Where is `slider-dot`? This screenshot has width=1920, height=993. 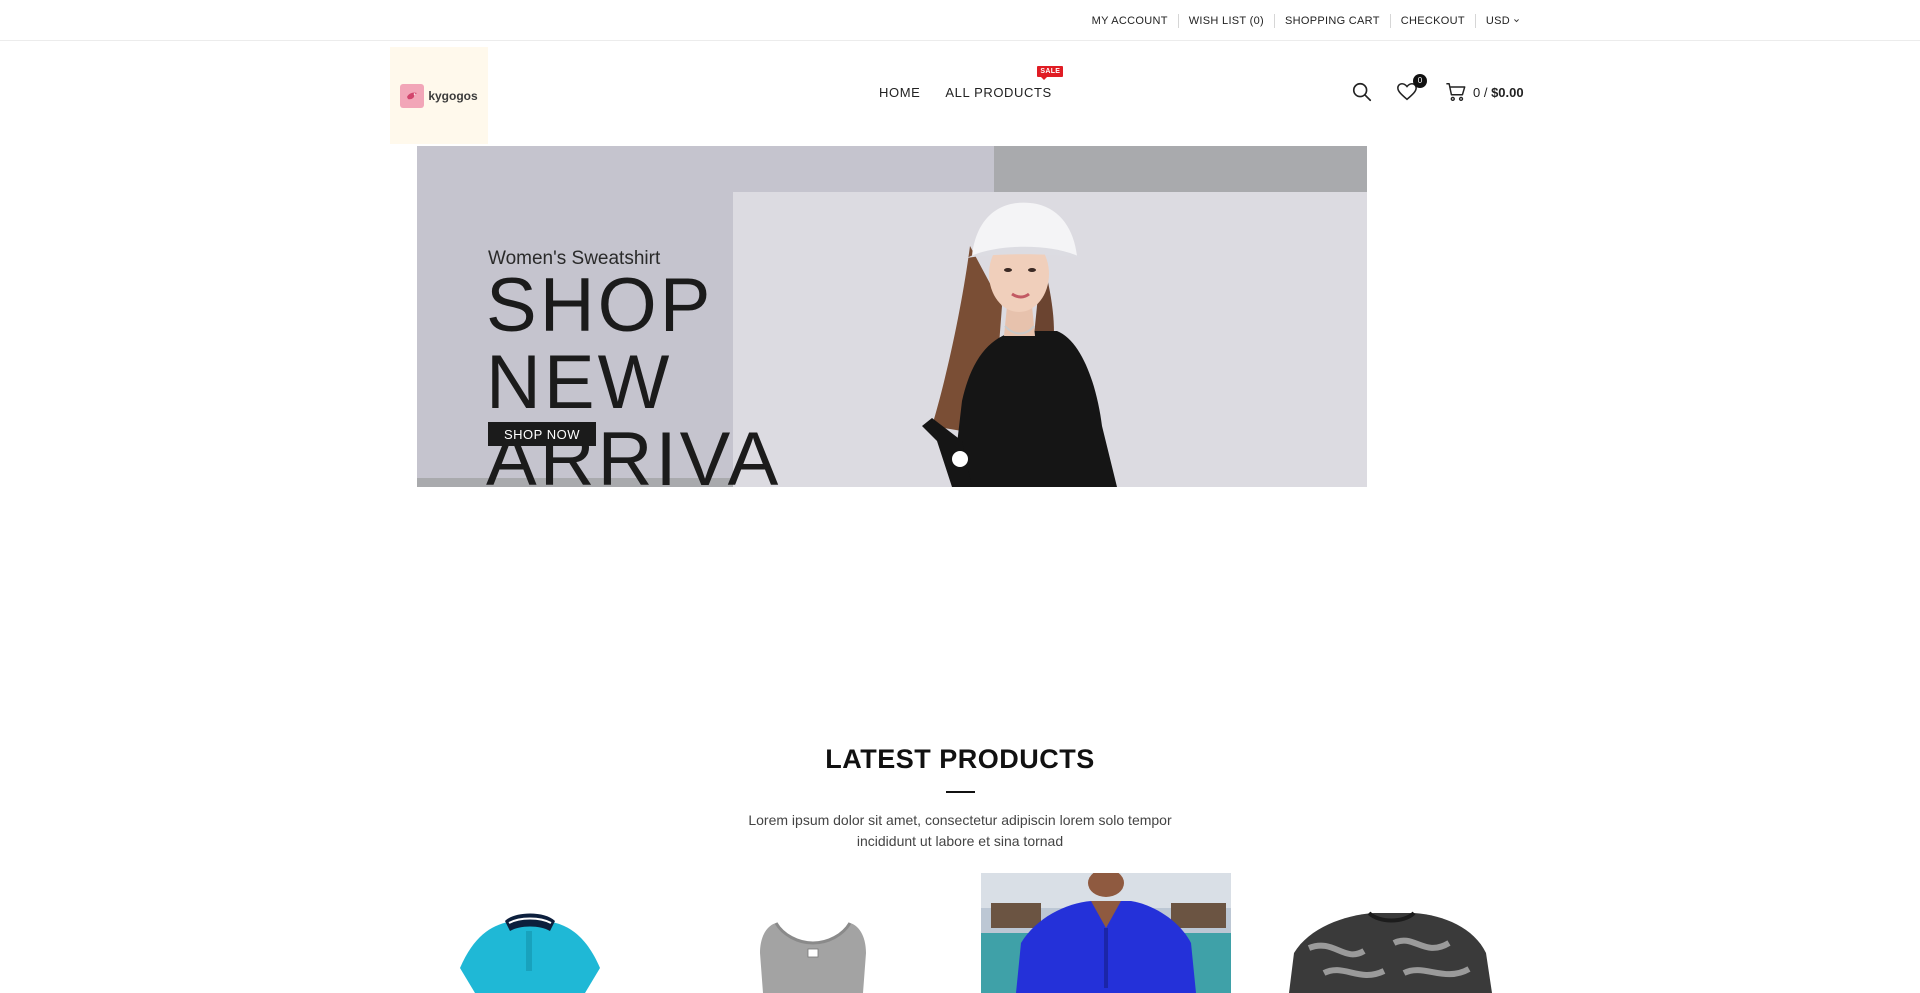
slider-dot is located at coordinates (960, 459).